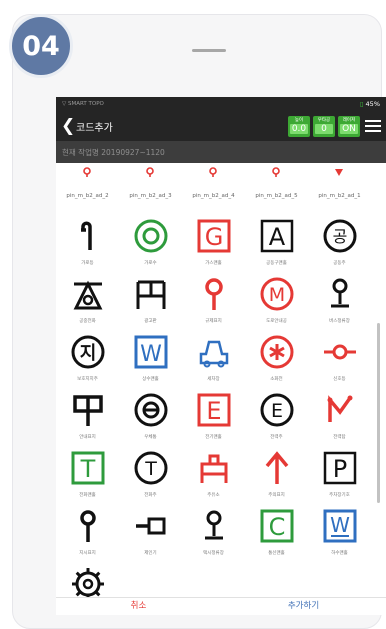 The height and width of the screenshot is (629, 386). Describe the element at coordinates (87, 437) in the screenshot. I see `symbol-label: 안내표지` at that location.